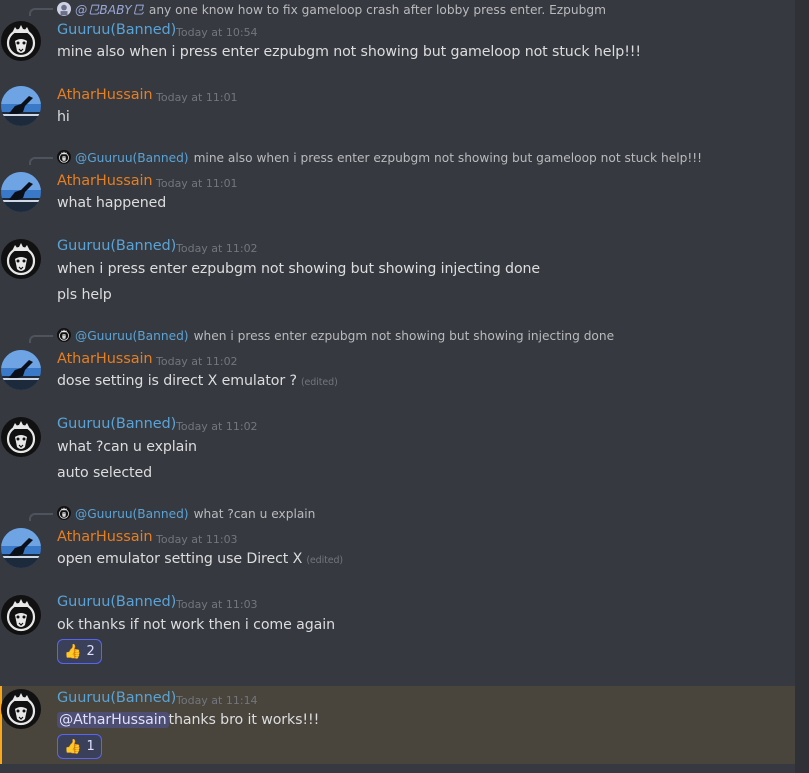  Describe the element at coordinates (397, 105) in the screenshot. I see `message-2: AtharHussain Today at 11:01 hi` at that location.